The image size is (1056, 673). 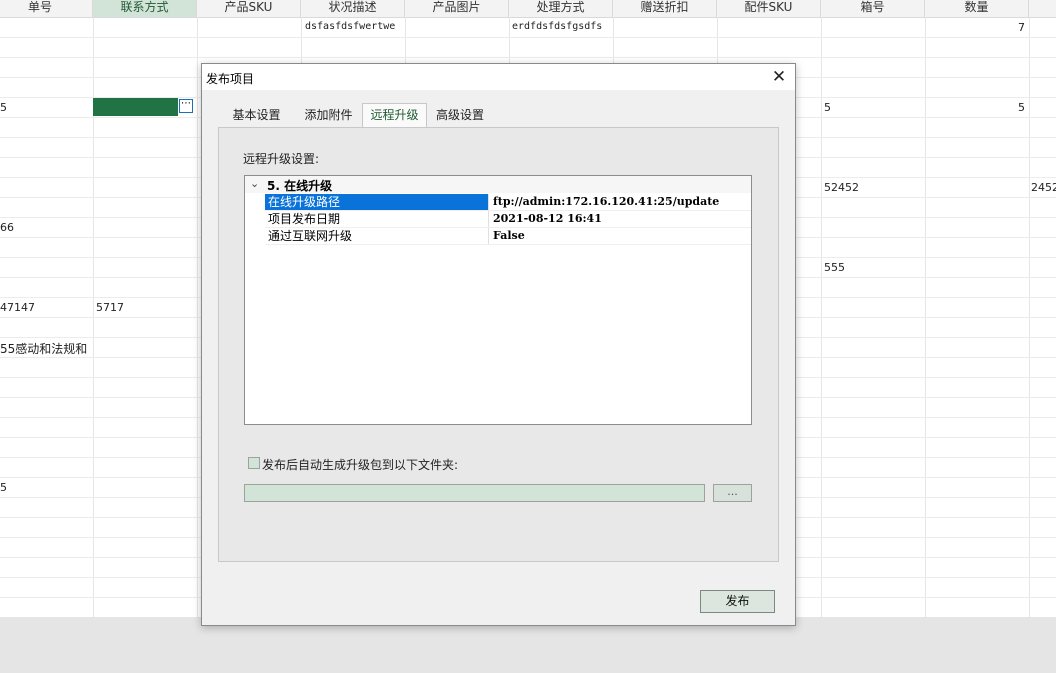 What do you see at coordinates (622, 219) in the screenshot?
I see `property-value: 2021-08-12 16:41` at bounding box center [622, 219].